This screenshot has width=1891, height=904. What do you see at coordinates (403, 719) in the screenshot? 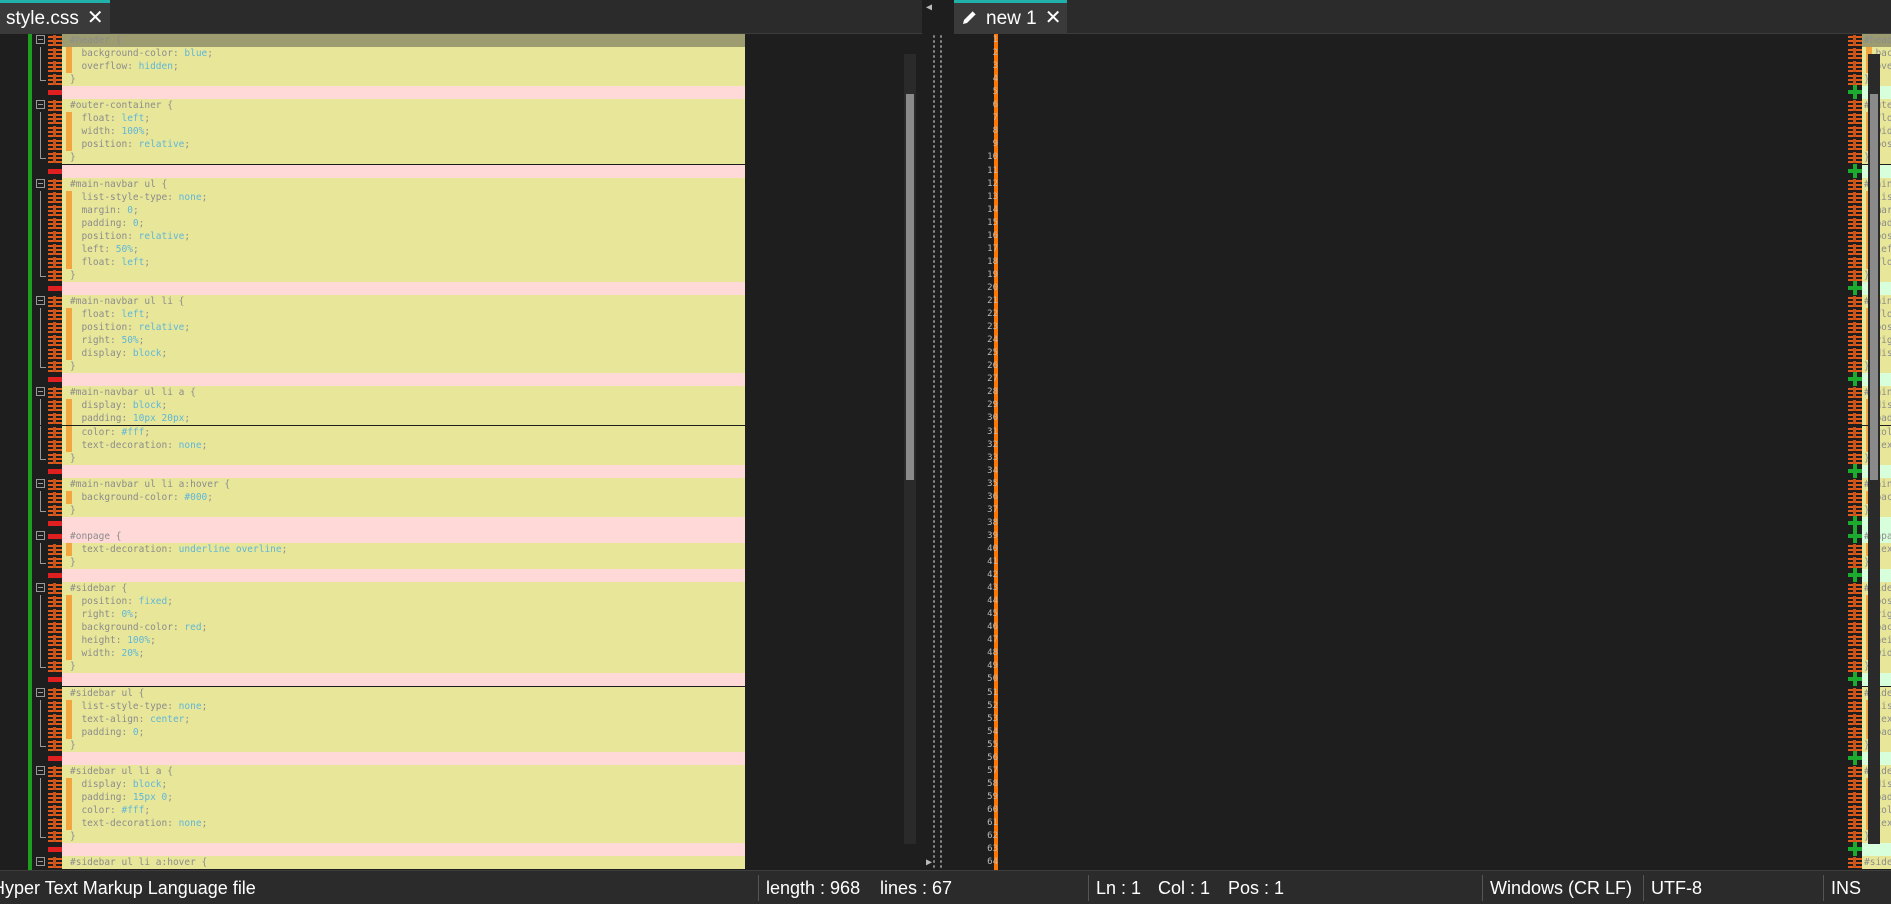
I see `code-line: text-align: center;` at bounding box center [403, 719].